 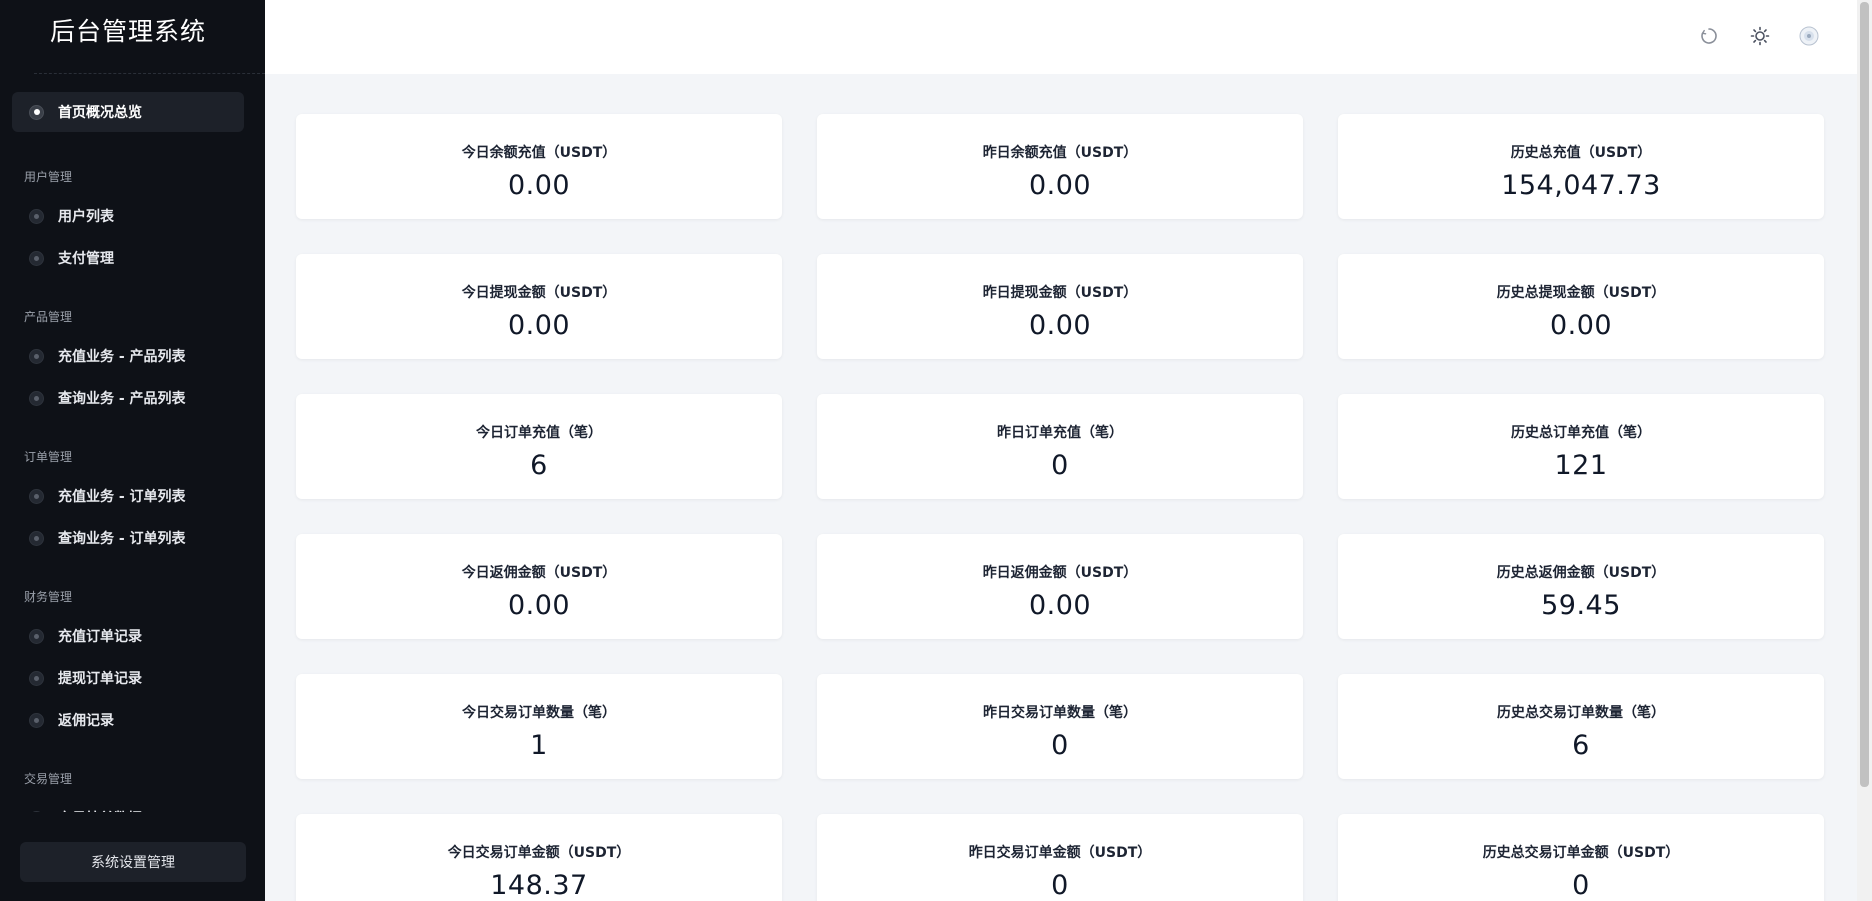 What do you see at coordinates (1060, 166) in the screenshot?
I see `stat-card: 昨日余额充值（USDT） 0.00` at bounding box center [1060, 166].